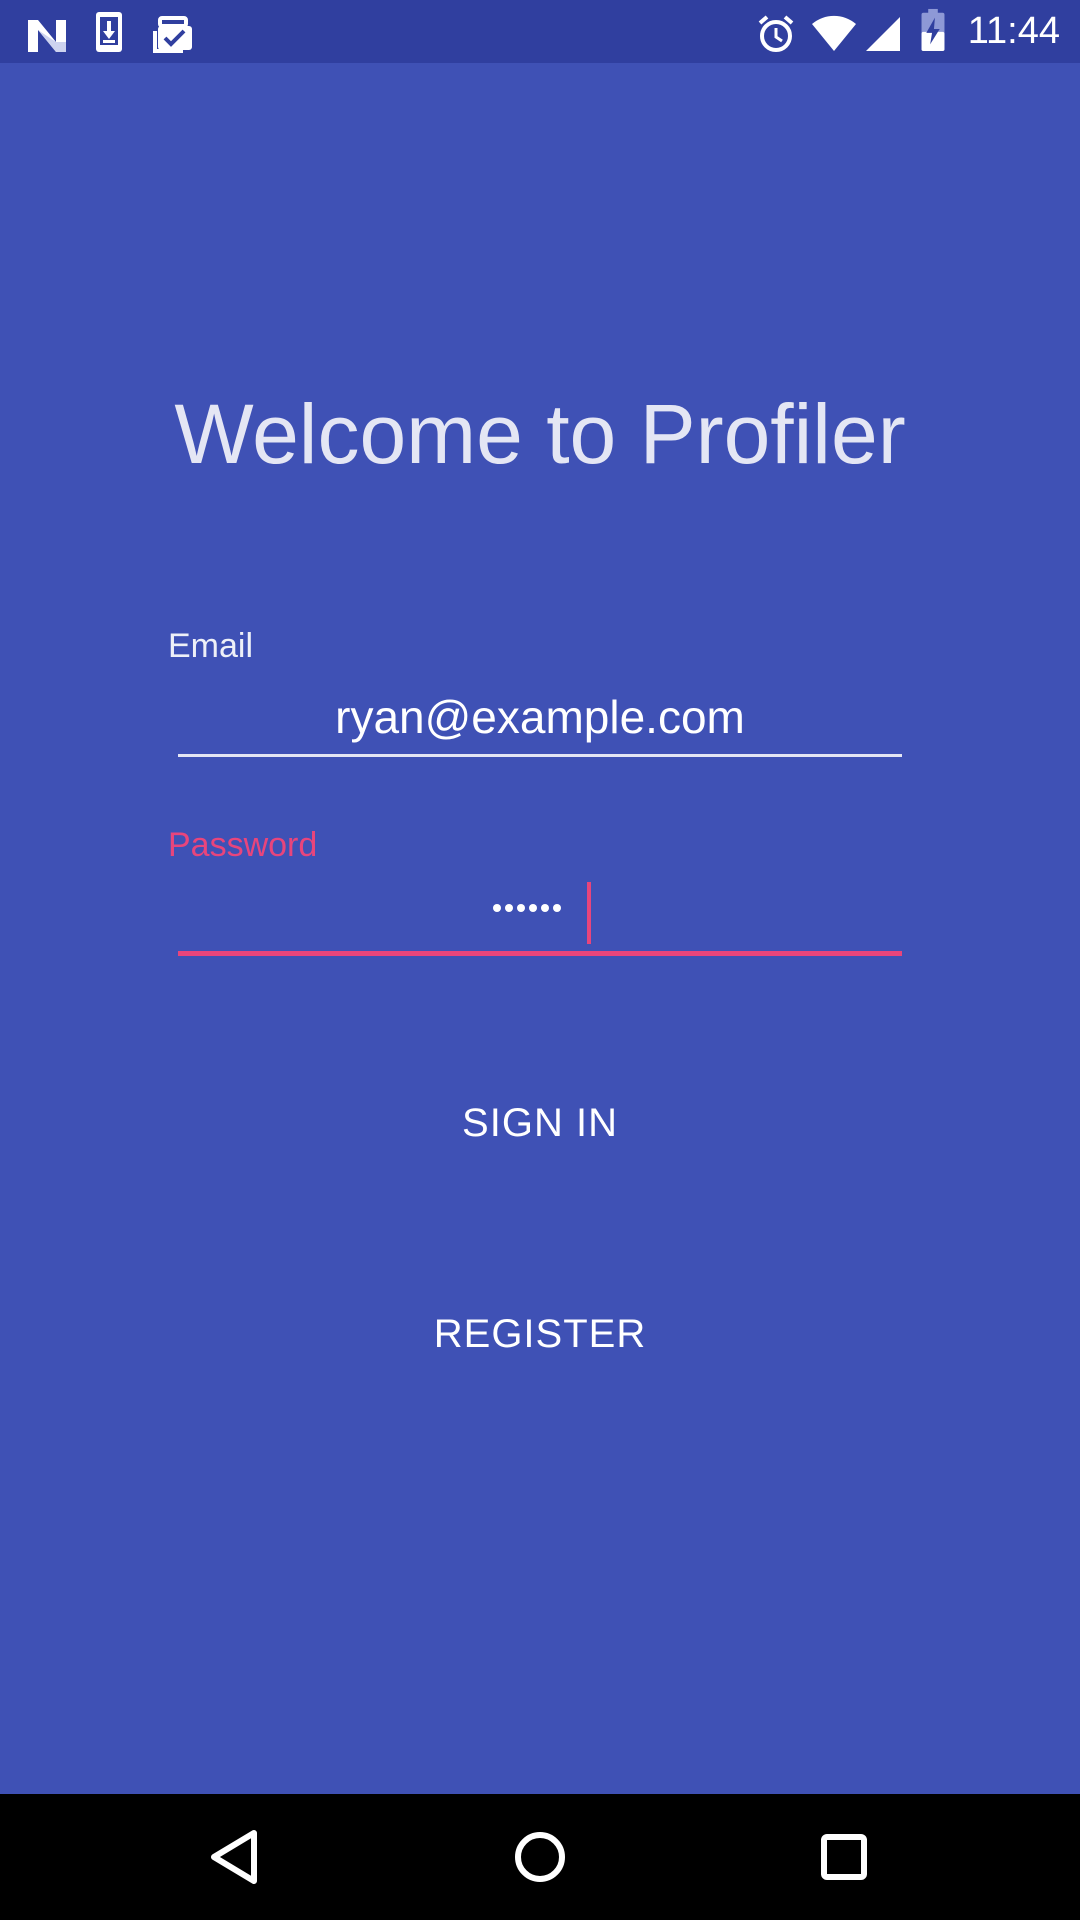  What do you see at coordinates (540, 31) in the screenshot?
I see `status-bar: 11:44` at bounding box center [540, 31].